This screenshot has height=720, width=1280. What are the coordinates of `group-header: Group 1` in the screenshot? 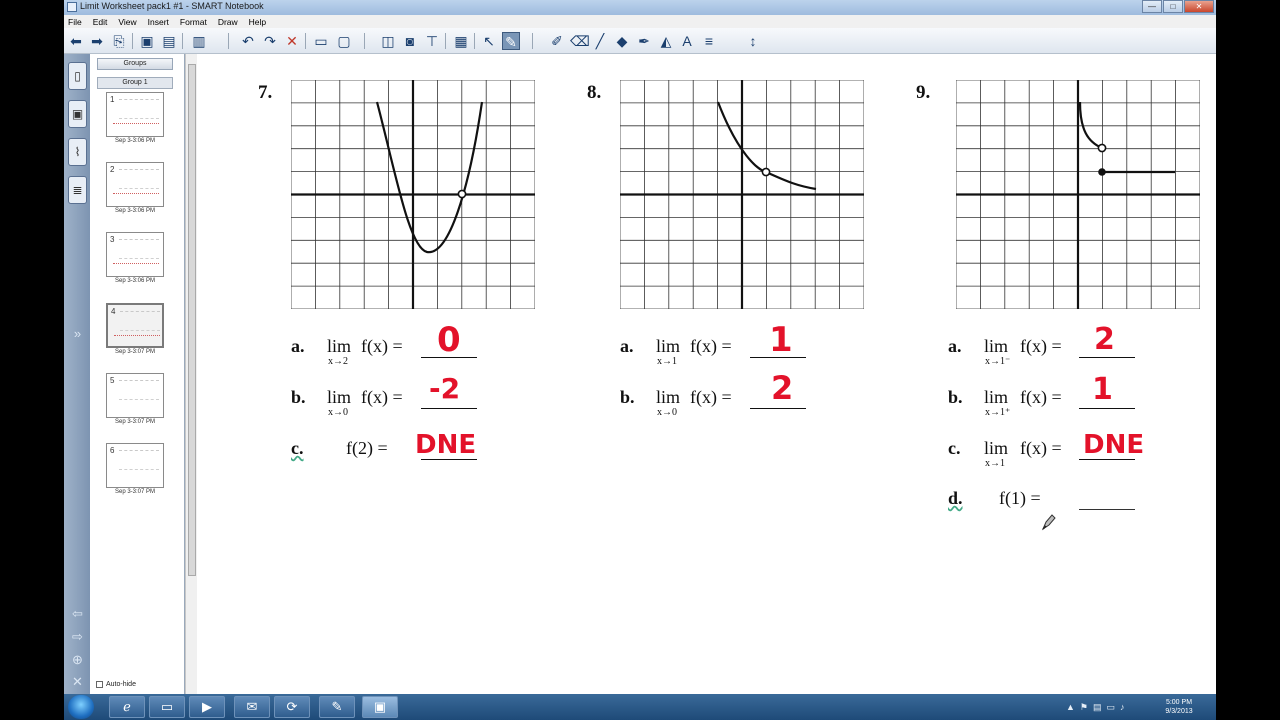 It's located at (135, 83).